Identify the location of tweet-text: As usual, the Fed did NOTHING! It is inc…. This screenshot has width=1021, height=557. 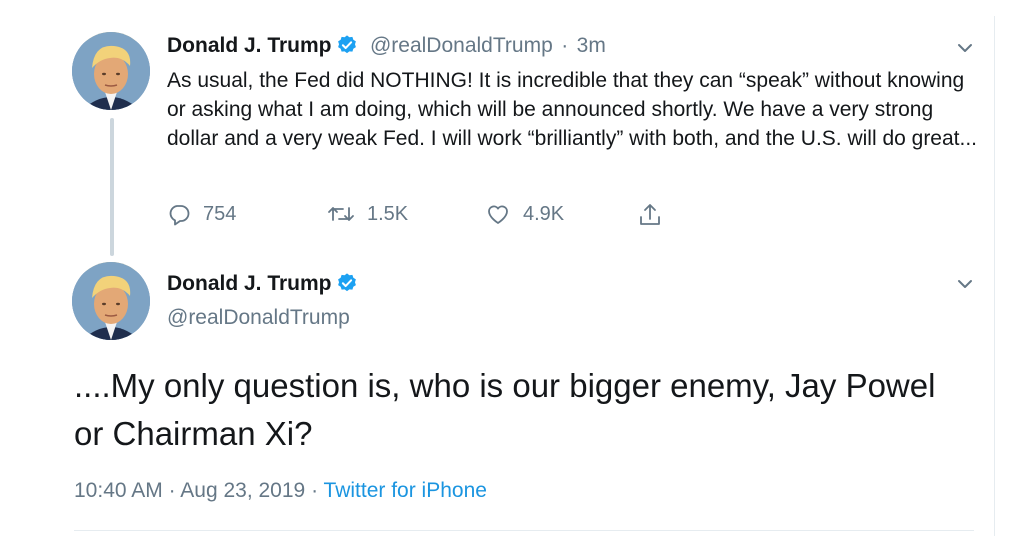
(572, 109).